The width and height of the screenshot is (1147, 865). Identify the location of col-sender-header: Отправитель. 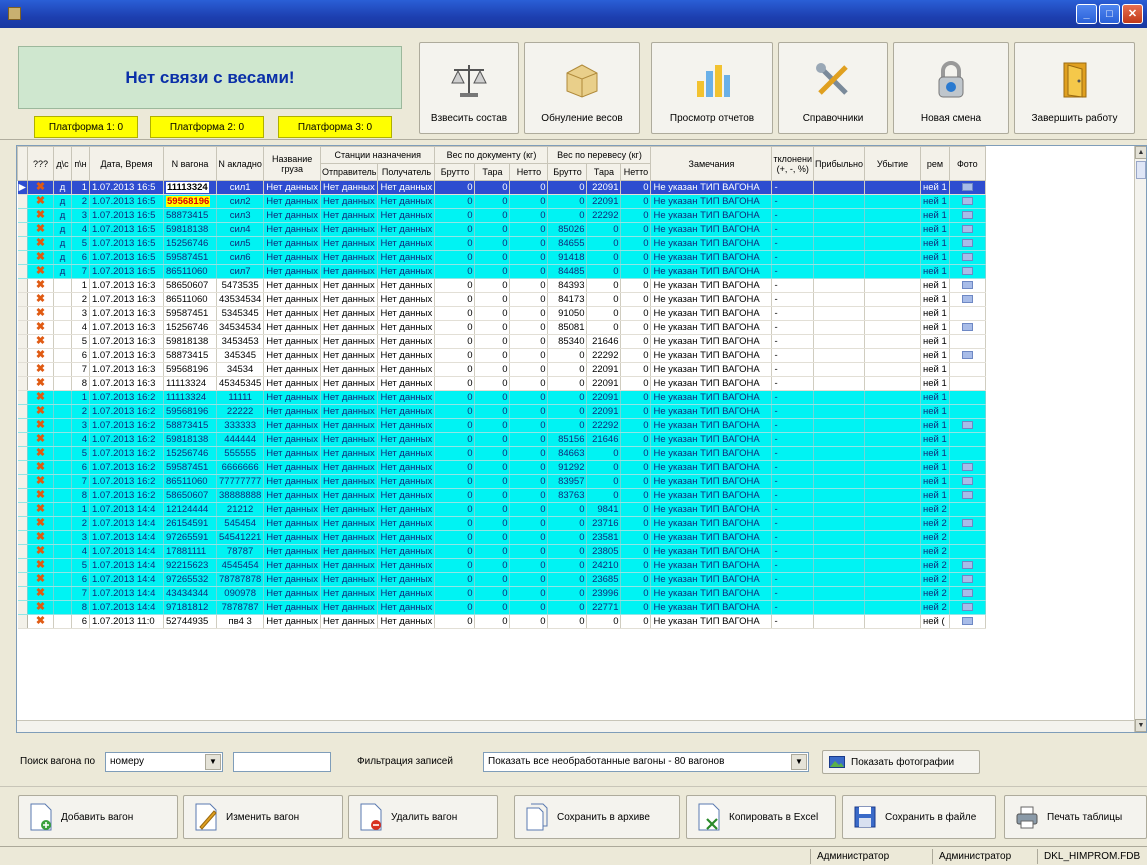
(349, 172).